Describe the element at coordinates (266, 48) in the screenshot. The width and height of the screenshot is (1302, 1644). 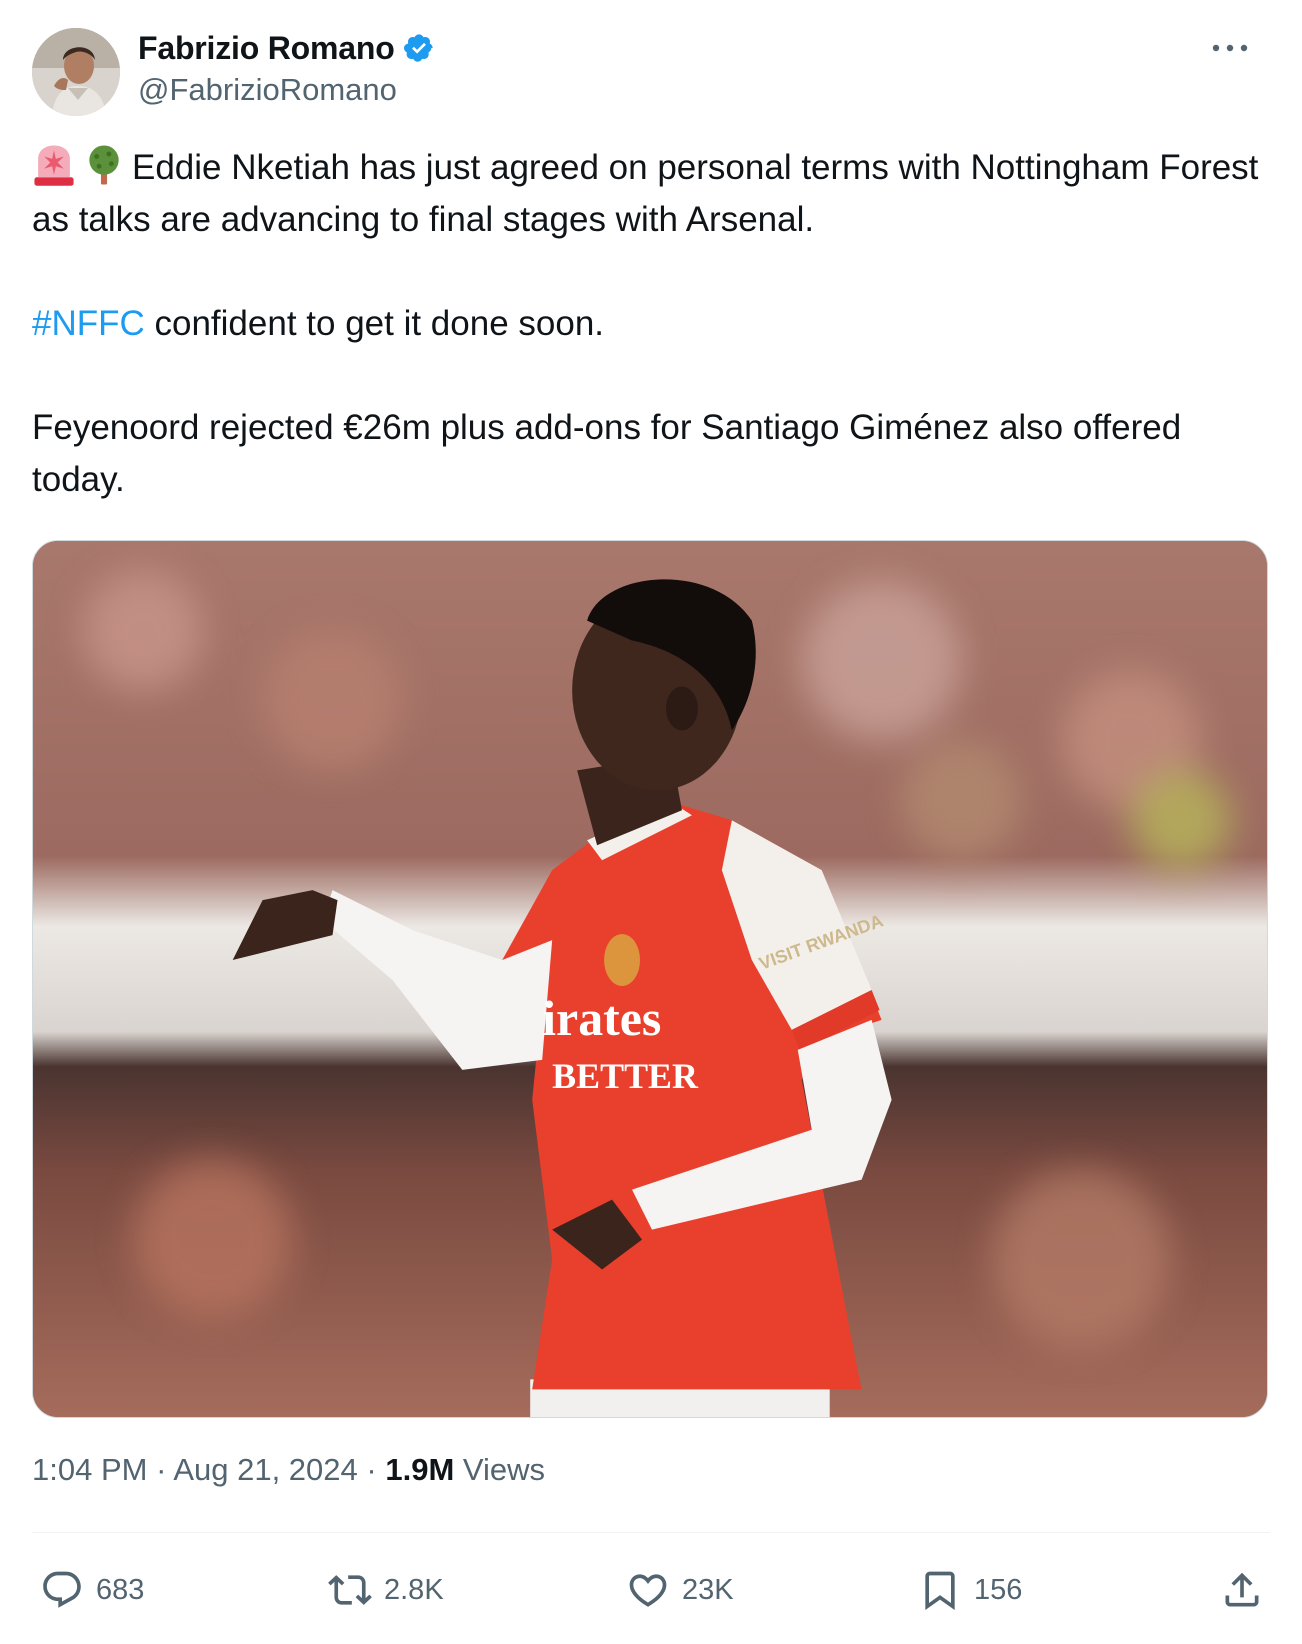
I see `author-display-name: Fabrizio Romano` at that location.